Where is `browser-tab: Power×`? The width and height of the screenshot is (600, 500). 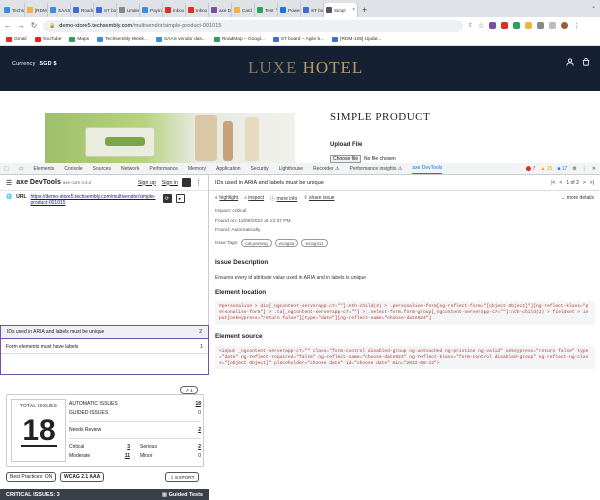
browser-tab: Power× is located at coordinates (289, 10).